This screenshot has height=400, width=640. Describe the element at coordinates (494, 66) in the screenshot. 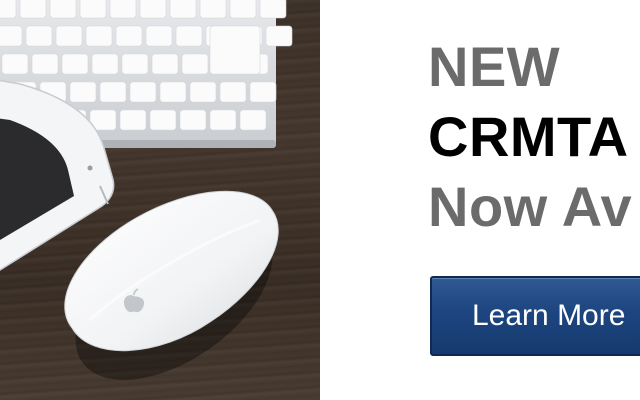

I see `headline-line-new: NEW` at that location.